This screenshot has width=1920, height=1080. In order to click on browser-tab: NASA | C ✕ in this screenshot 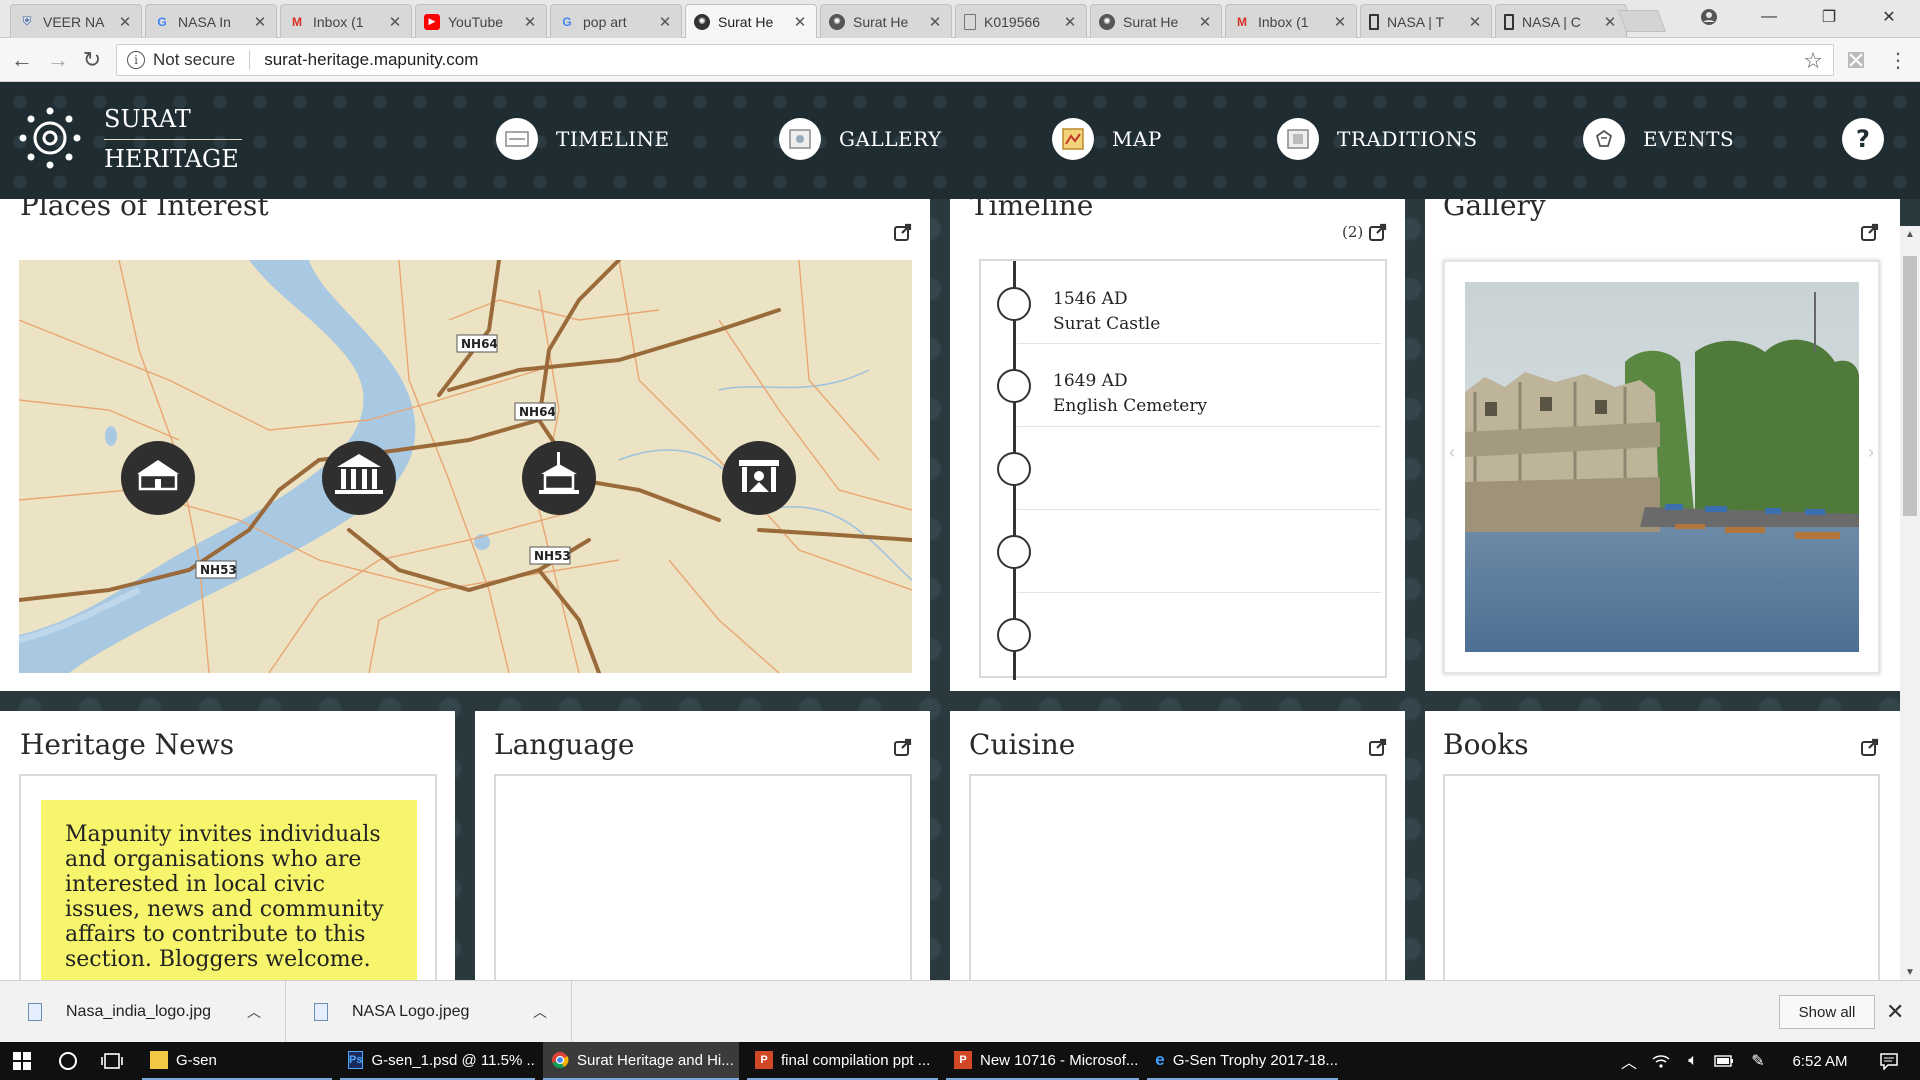, I will do `click(1561, 21)`.